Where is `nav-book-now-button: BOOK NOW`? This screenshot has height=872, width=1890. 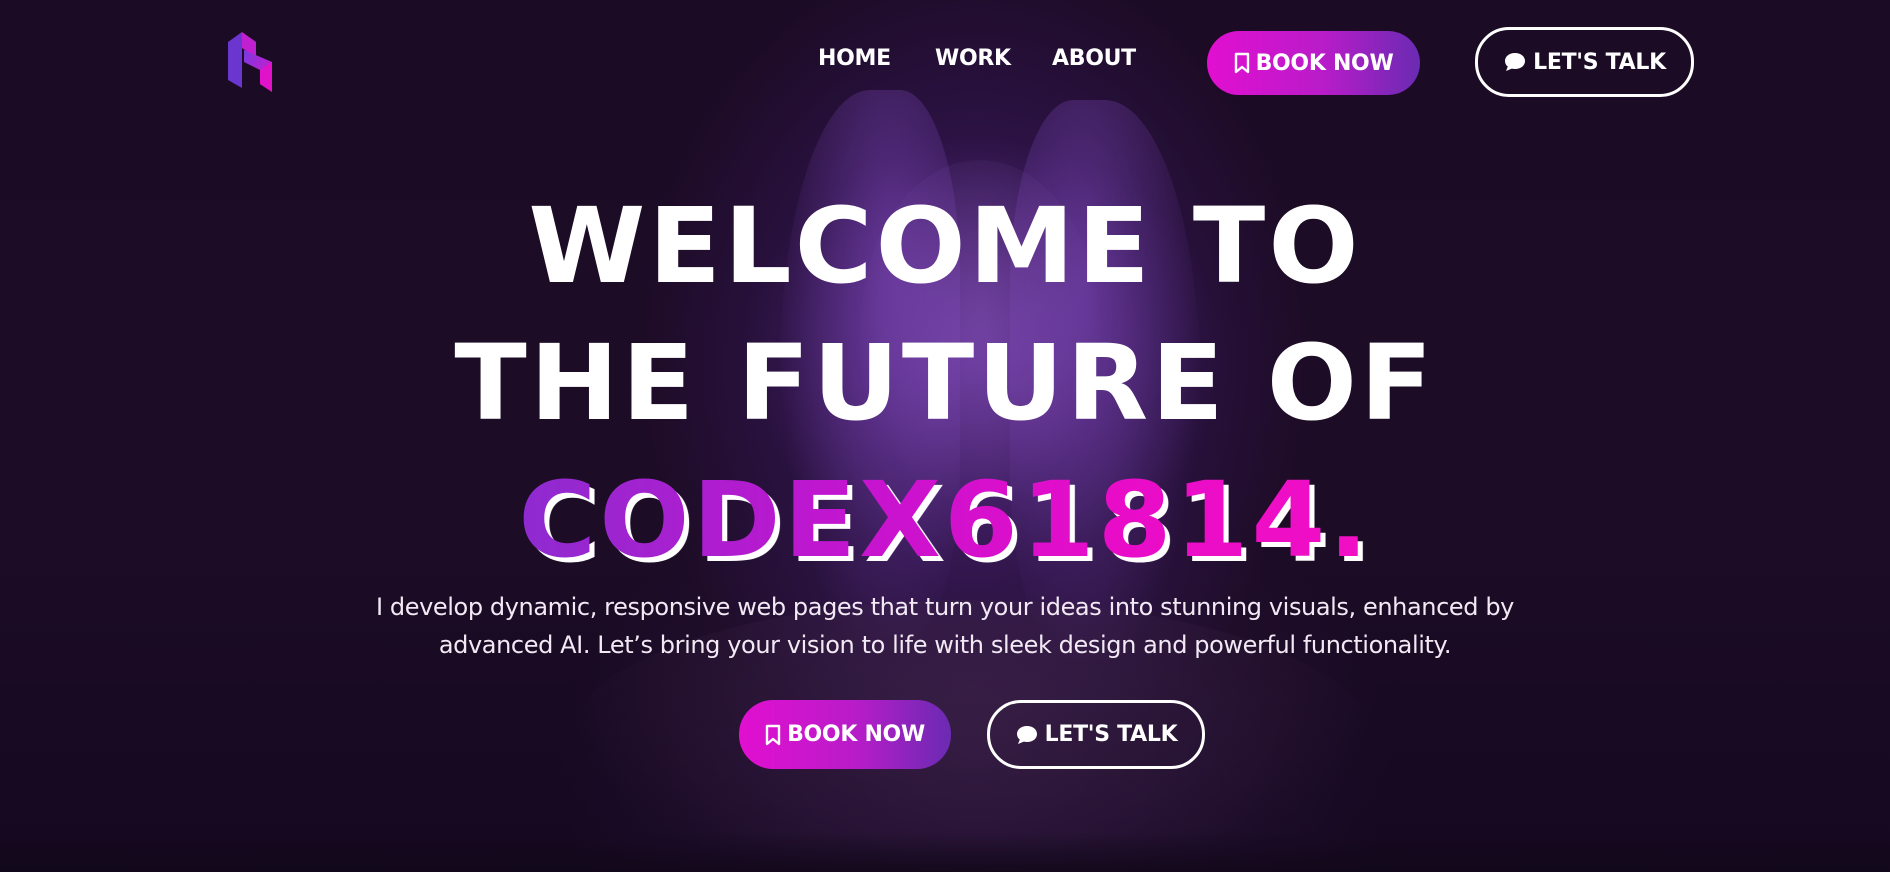
nav-book-now-button: BOOK NOW is located at coordinates (1313, 63).